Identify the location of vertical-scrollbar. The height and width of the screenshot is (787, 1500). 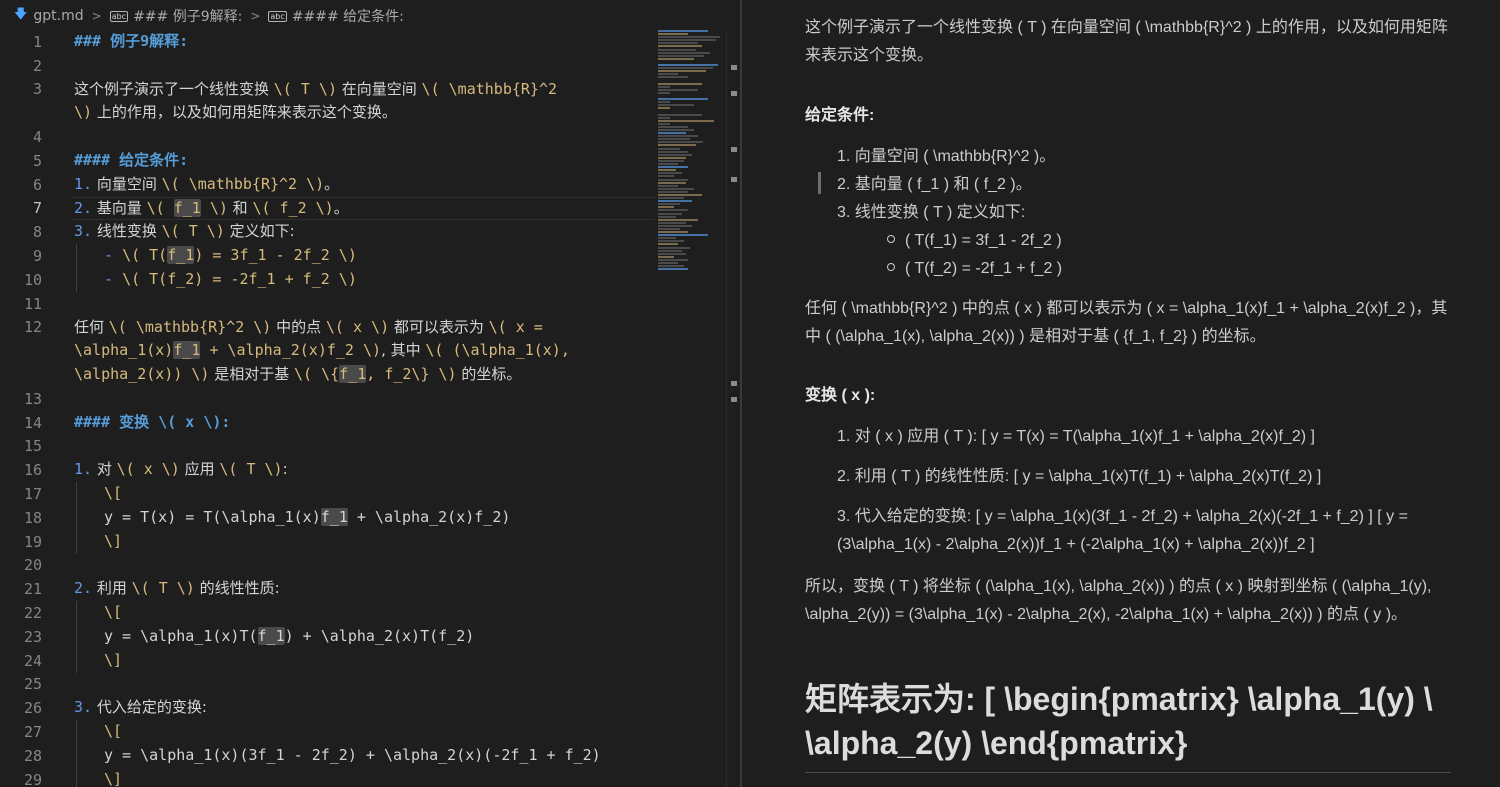
(733, 408).